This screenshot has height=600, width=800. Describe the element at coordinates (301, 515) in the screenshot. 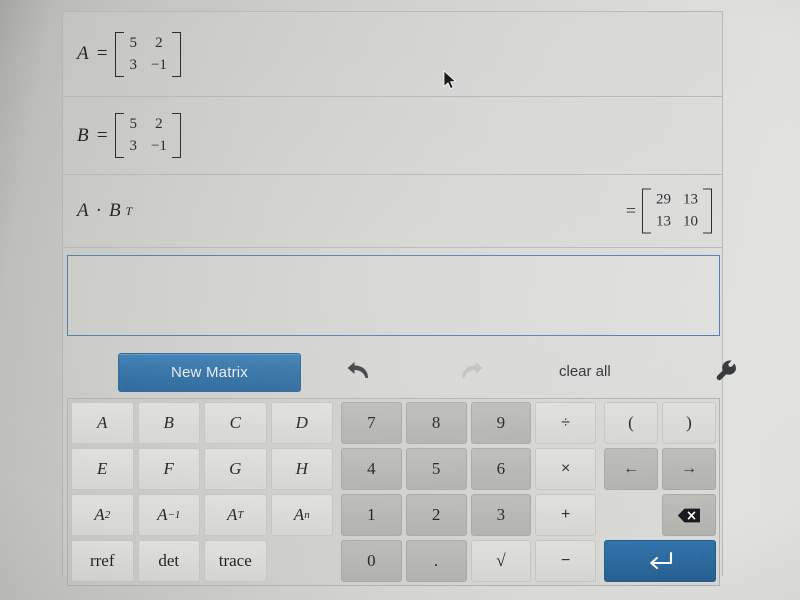

I see `key-power-n: An` at that location.